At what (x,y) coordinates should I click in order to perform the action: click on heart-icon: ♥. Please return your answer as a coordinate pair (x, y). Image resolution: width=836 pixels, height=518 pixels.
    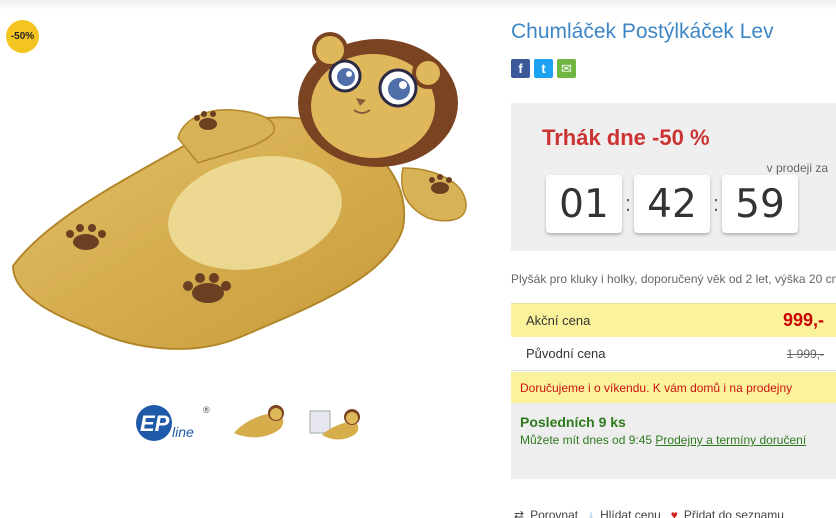
    Looking at the image, I should click on (674, 513).